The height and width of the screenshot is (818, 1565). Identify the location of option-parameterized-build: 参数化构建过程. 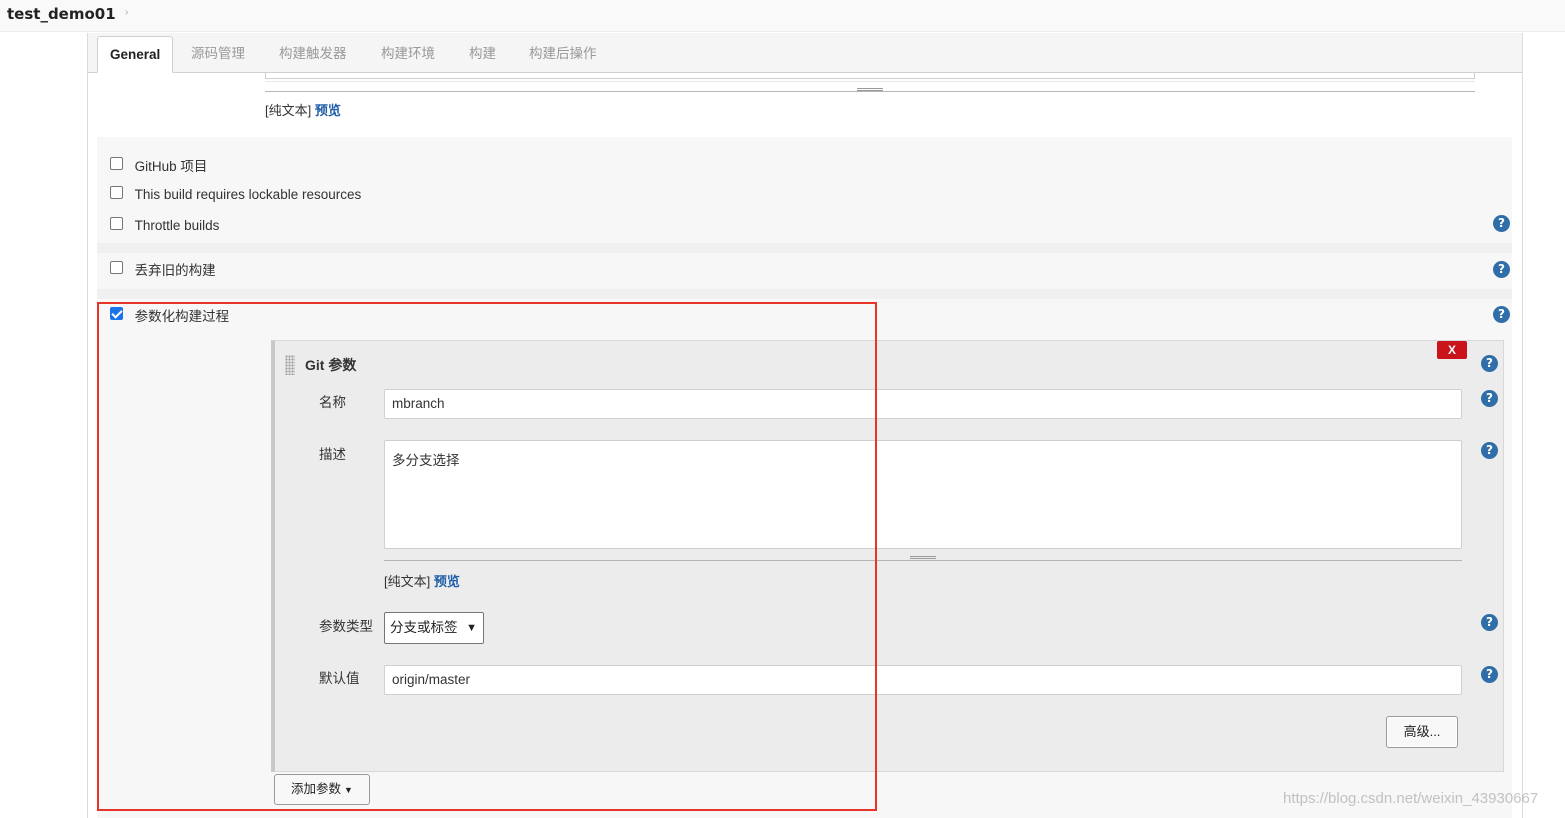
(169, 316).